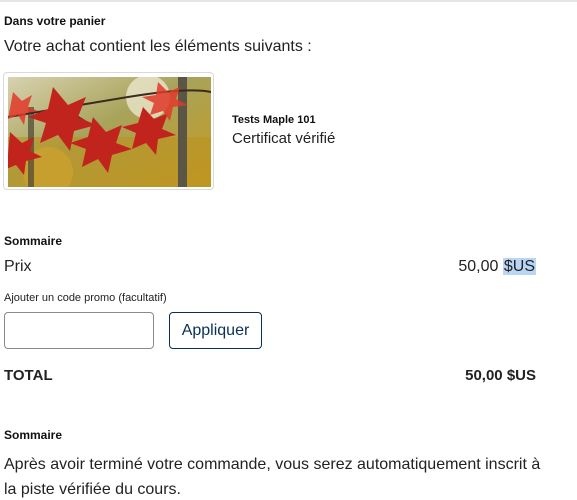  I want to click on autumn-maple-leaves-image, so click(109, 132).